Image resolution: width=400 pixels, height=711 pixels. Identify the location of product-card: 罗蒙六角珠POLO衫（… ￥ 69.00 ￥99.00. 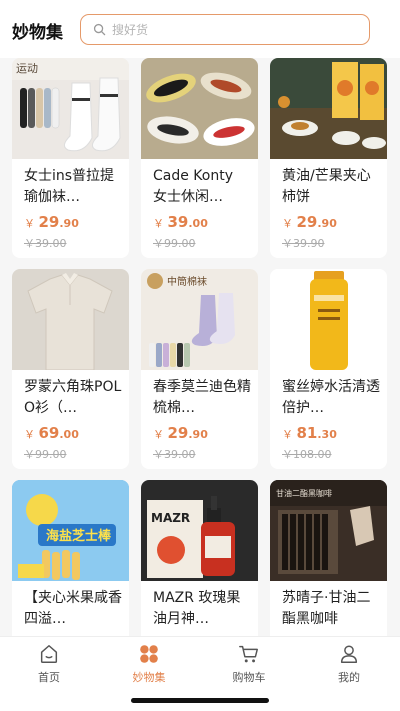
(70, 369).